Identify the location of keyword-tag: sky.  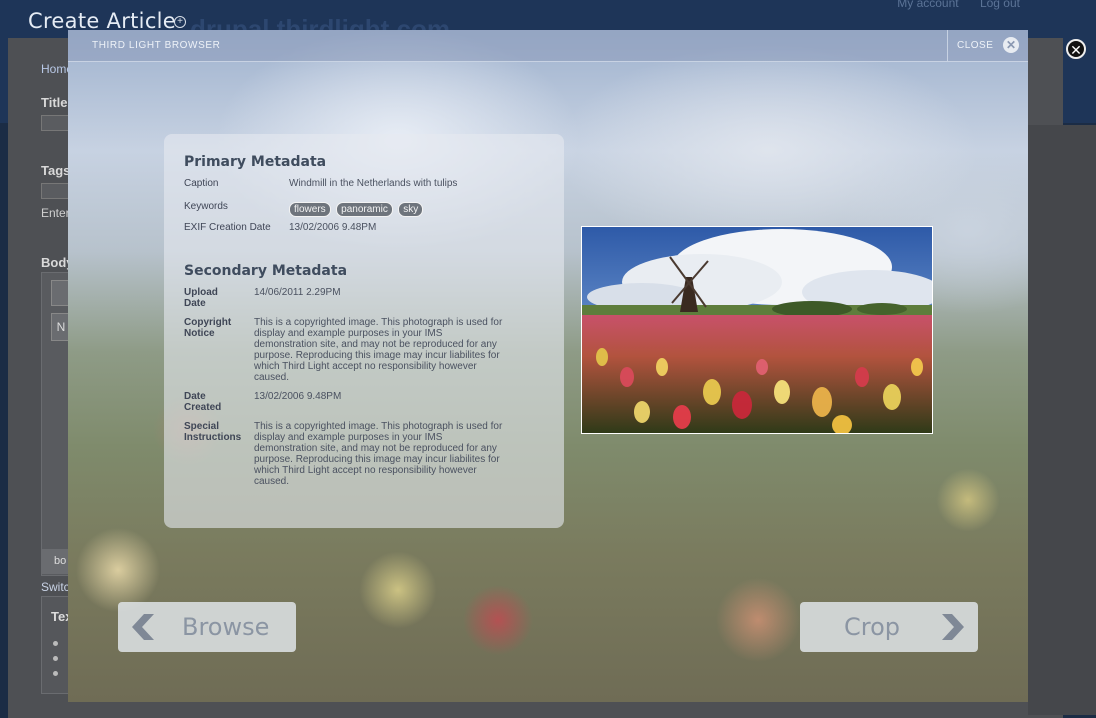
(411, 209).